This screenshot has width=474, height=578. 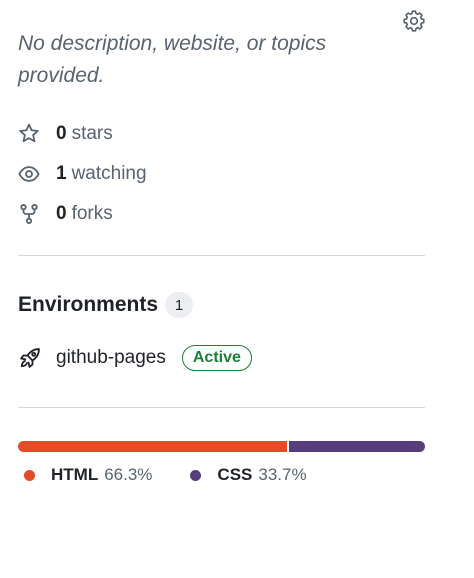 What do you see at coordinates (282, 474) in the screenshot?
I see `language-percent: 33.7%` at bounding box center [282, 474].